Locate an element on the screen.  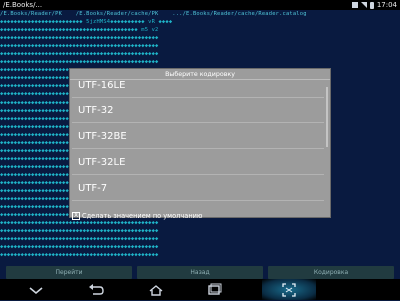
dialog-scrollbar is located at coordinates (327, 117).